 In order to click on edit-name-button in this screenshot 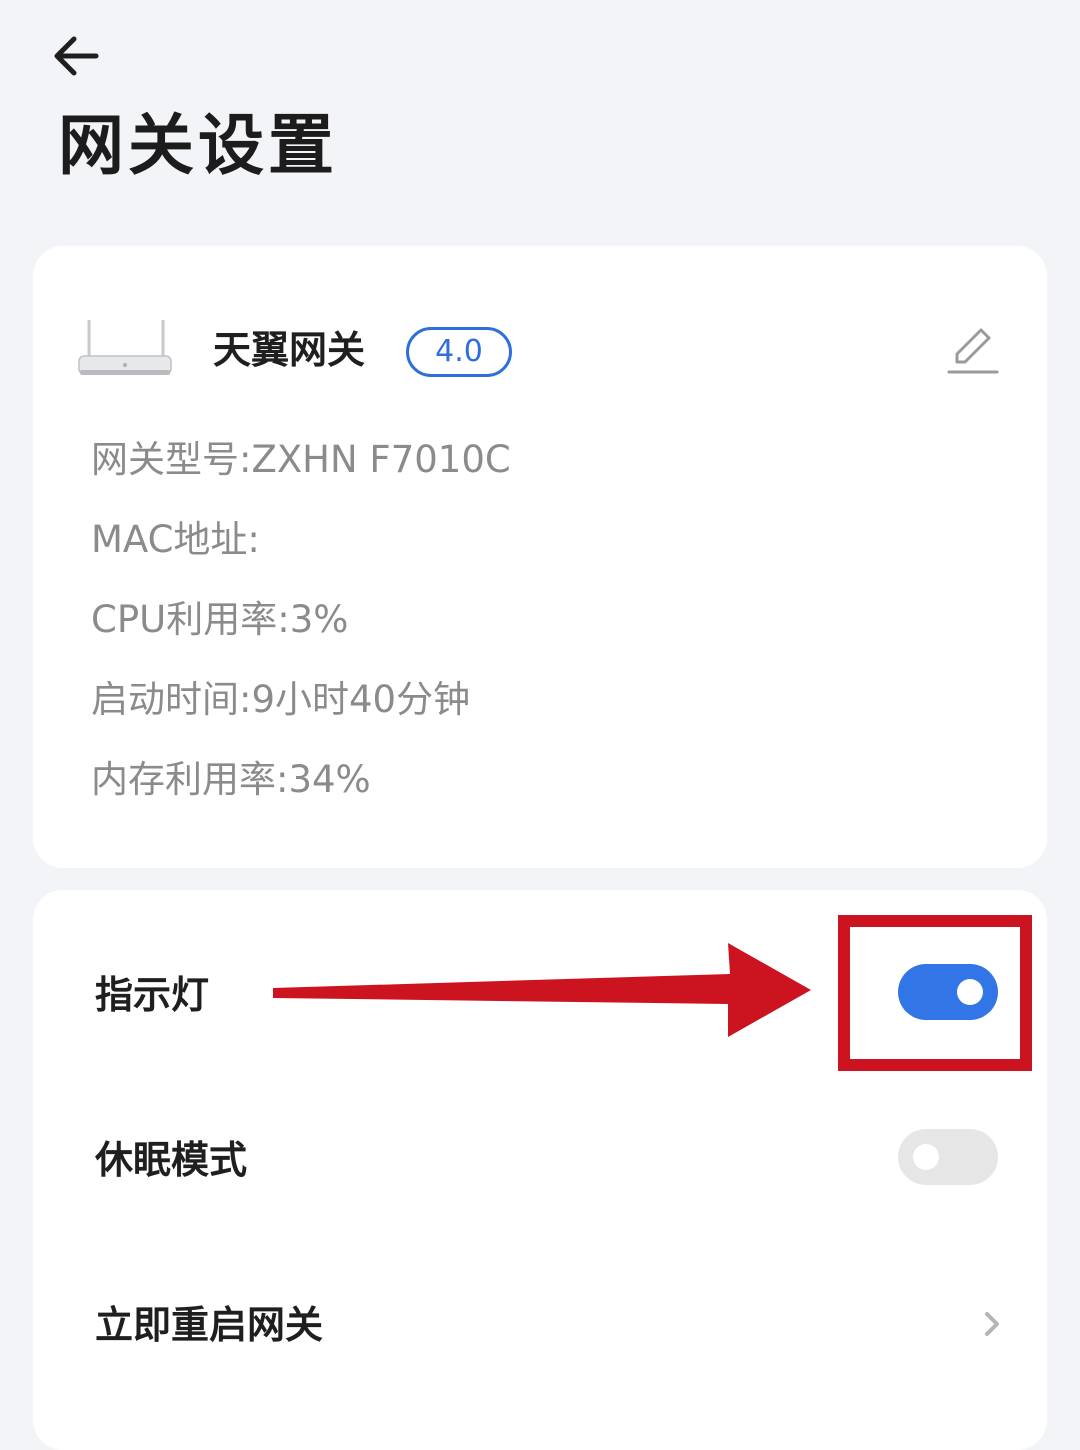, I will do `click(973, 351)`.